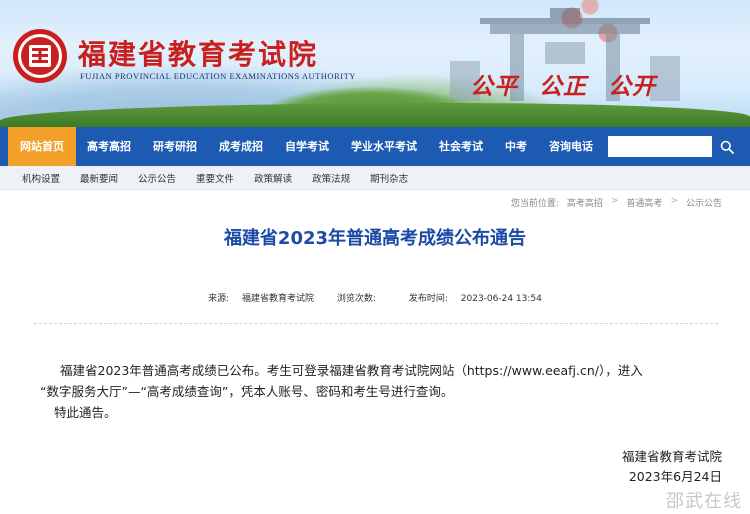 The height and width of the screenshot is (514, 750). Describe the element at coordinates (331, 178) in the screenshot. I see `subnav-item-regulations: 政策法规` at that location.